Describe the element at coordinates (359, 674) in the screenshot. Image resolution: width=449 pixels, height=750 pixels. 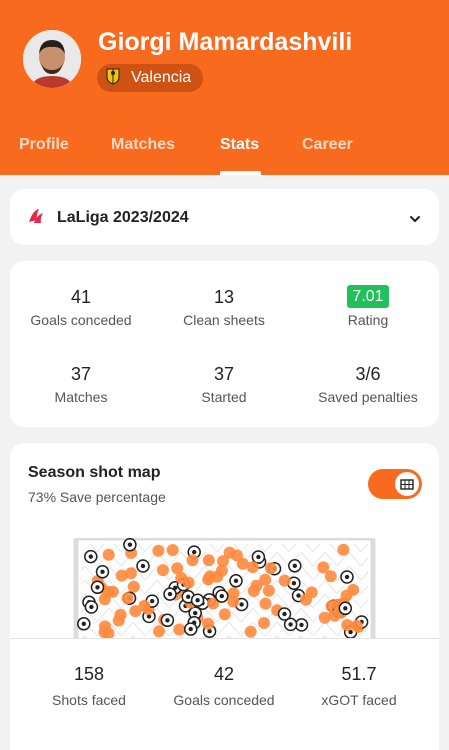
I see `stat-value: 51.7` at that location.